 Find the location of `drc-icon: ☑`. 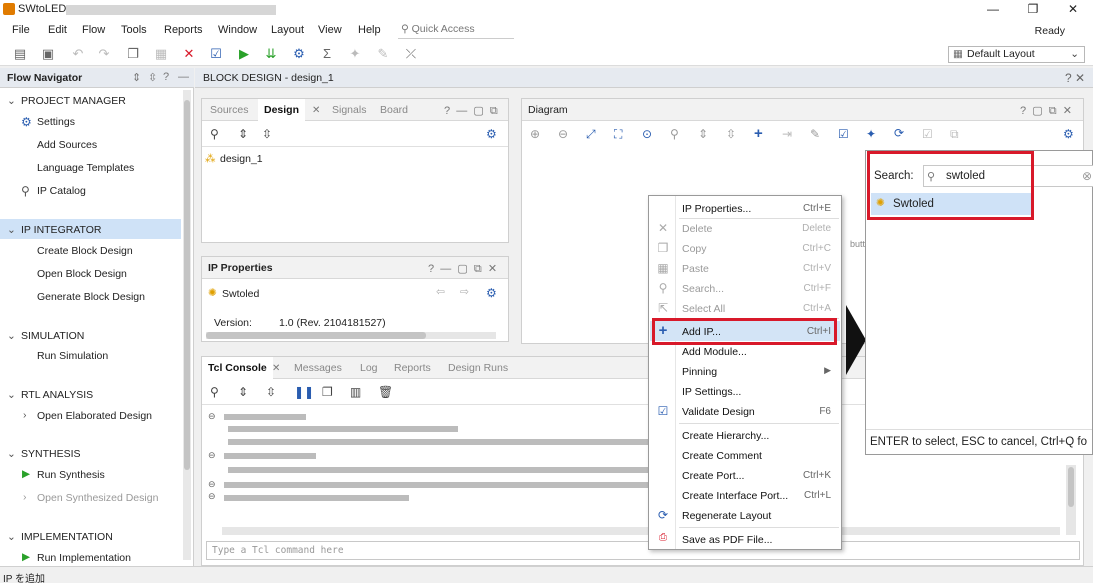

drc-icon: ☑ is located at coordinates (927, 134).